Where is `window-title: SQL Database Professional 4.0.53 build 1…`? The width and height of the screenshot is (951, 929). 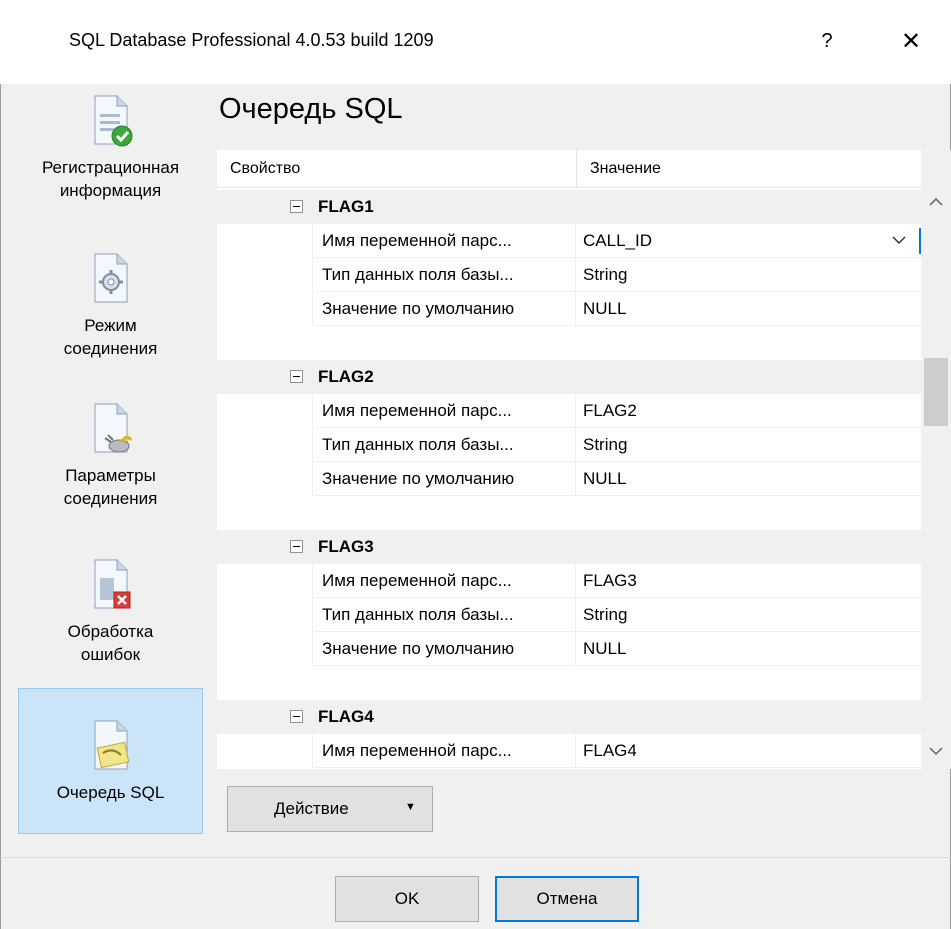 window-title: SQL Database Professional 4.0.53 build 1… is located at coordinates (251, 40).